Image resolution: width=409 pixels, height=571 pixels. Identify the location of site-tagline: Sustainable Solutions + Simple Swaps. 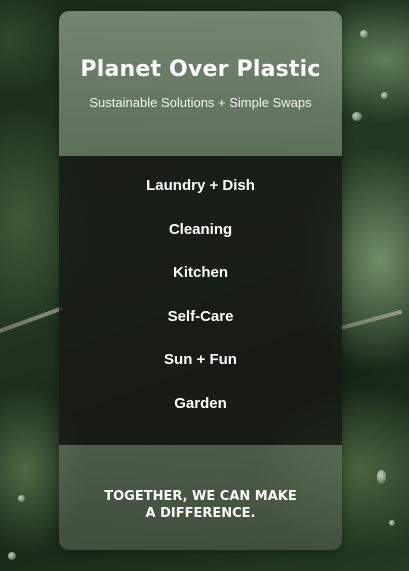
(200, 102).